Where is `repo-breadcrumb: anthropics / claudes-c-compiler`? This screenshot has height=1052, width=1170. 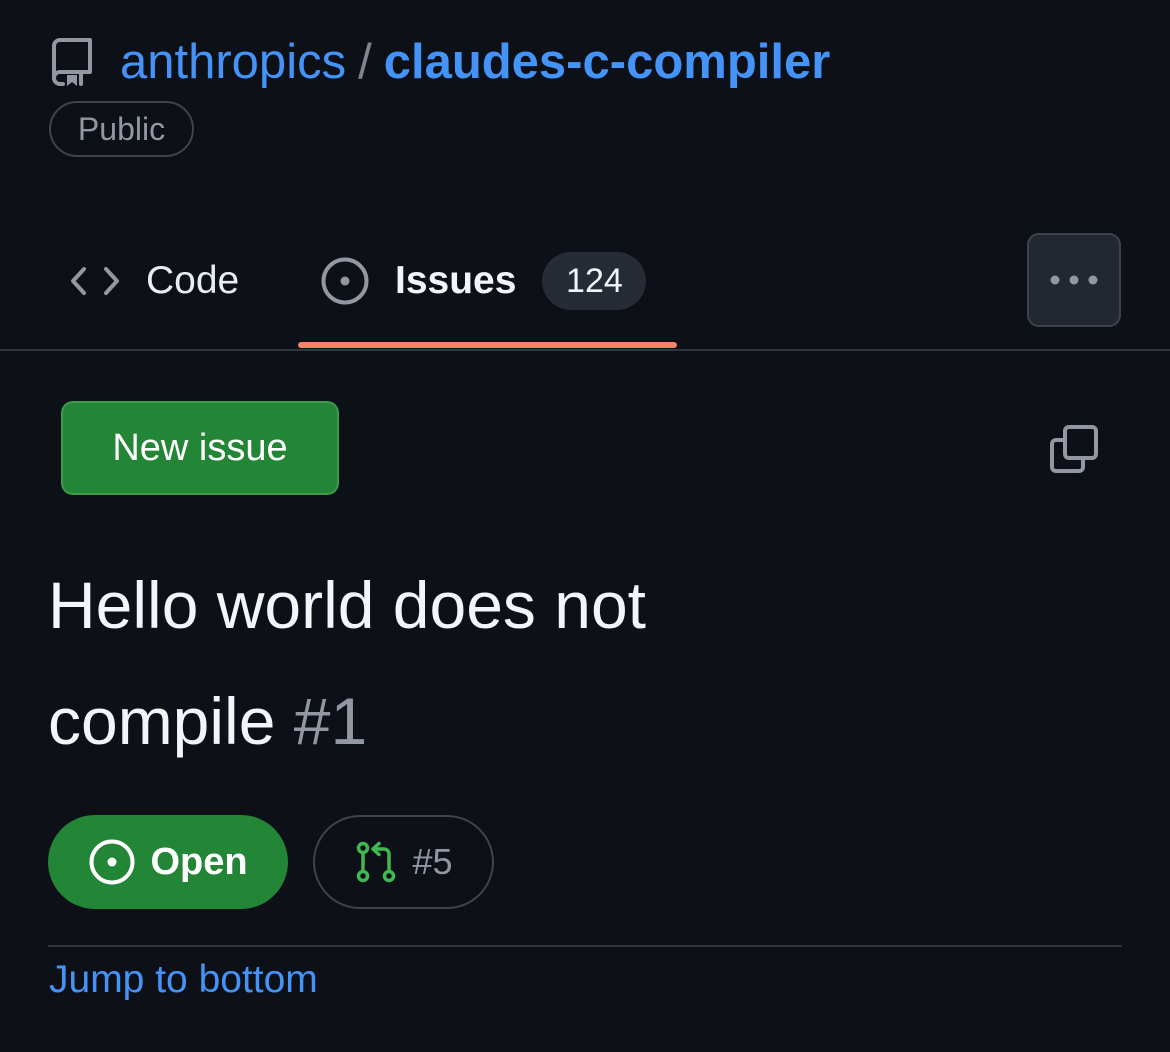 repo-breadcrumb: anthropics / claudes-c-compiler is located at coordinates (475, 62).